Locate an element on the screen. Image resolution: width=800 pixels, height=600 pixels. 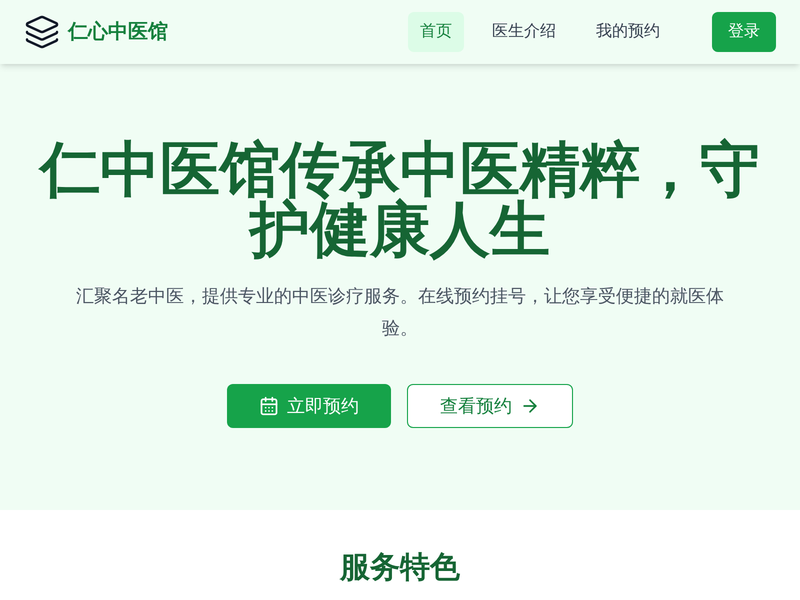
nav-link: 医生介绍 is located at coordinates (524, 32).